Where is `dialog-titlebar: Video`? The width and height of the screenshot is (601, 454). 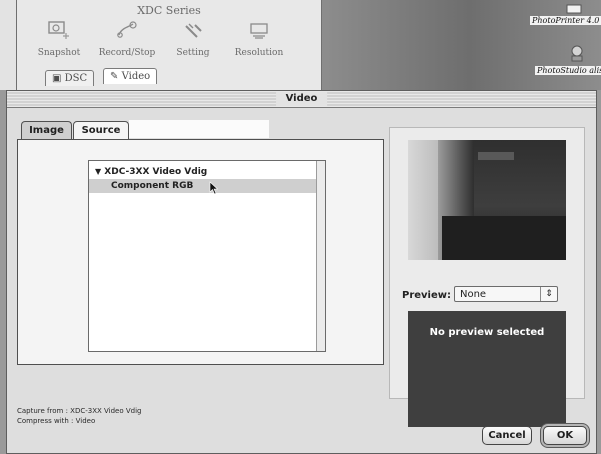
dialog-titlebar: Video is located at coordinates (301, 99).